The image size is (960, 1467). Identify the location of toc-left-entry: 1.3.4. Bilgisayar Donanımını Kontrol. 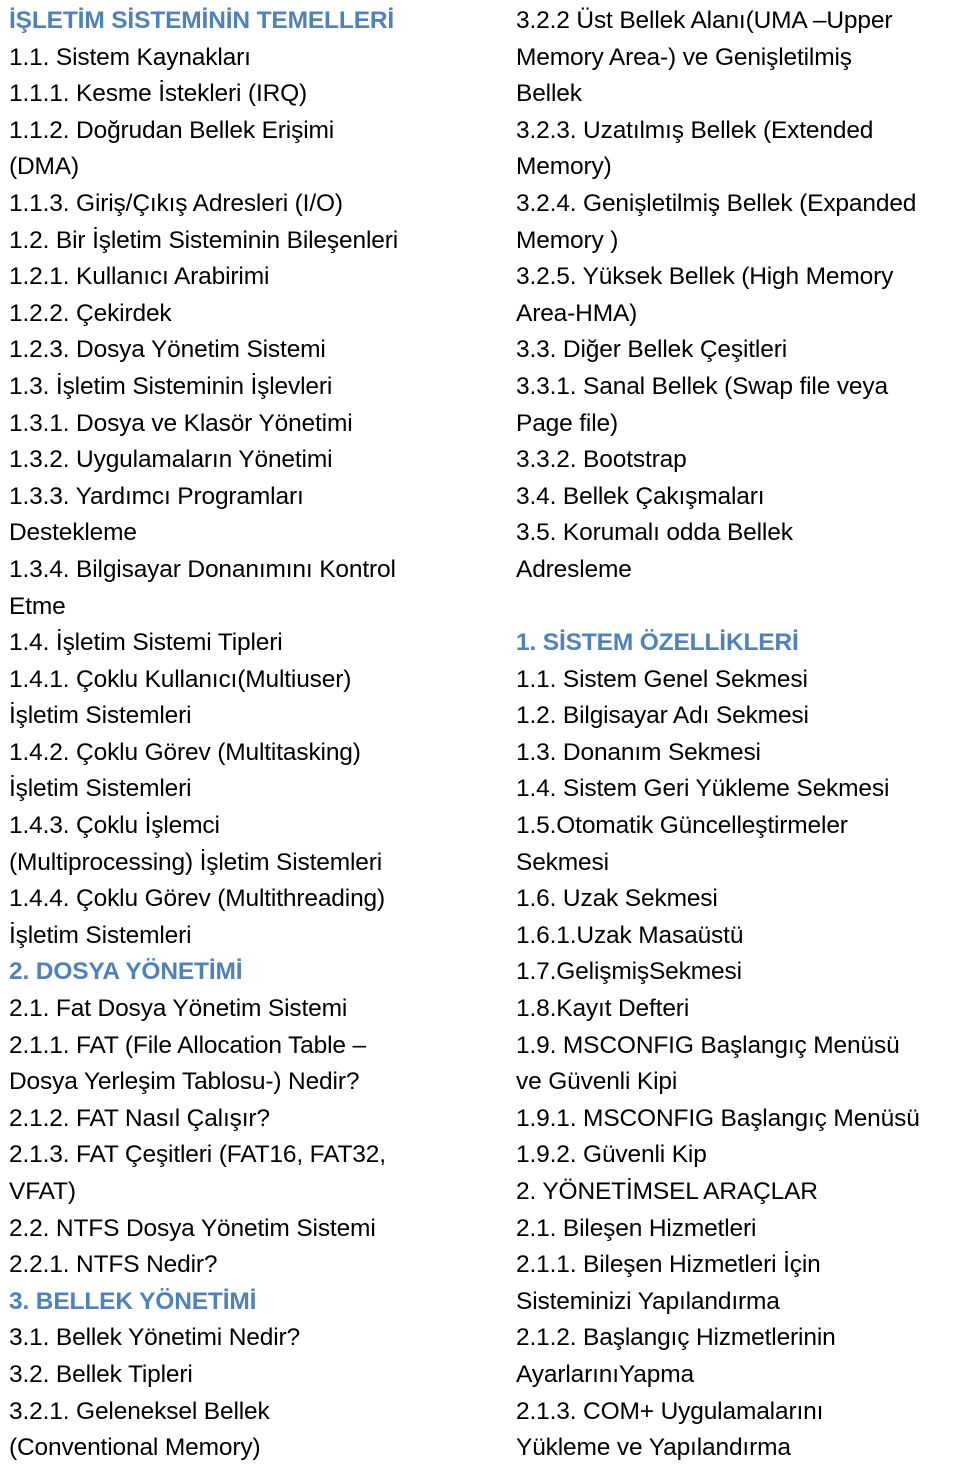
(253, 570).